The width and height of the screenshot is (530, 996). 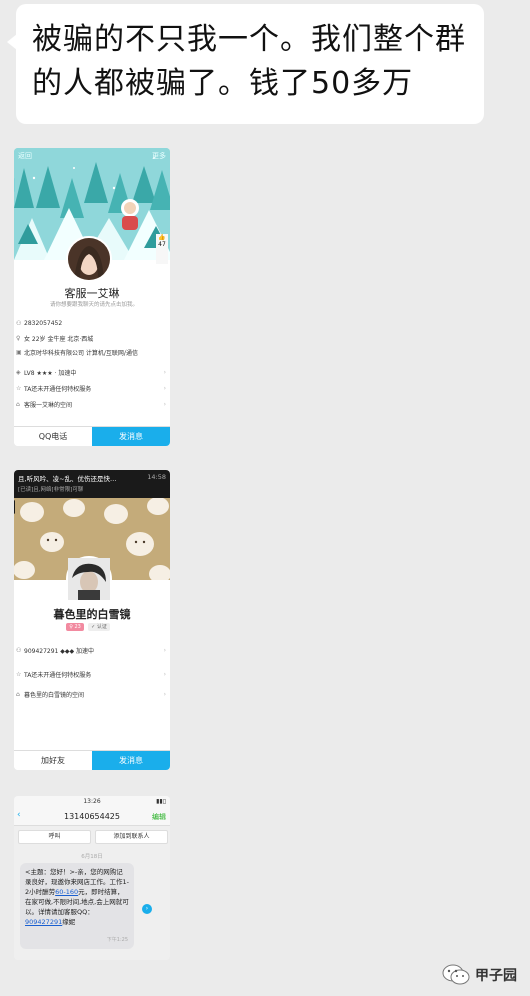 I want to click on status-time: 13:26, so click(x=92, y=801).